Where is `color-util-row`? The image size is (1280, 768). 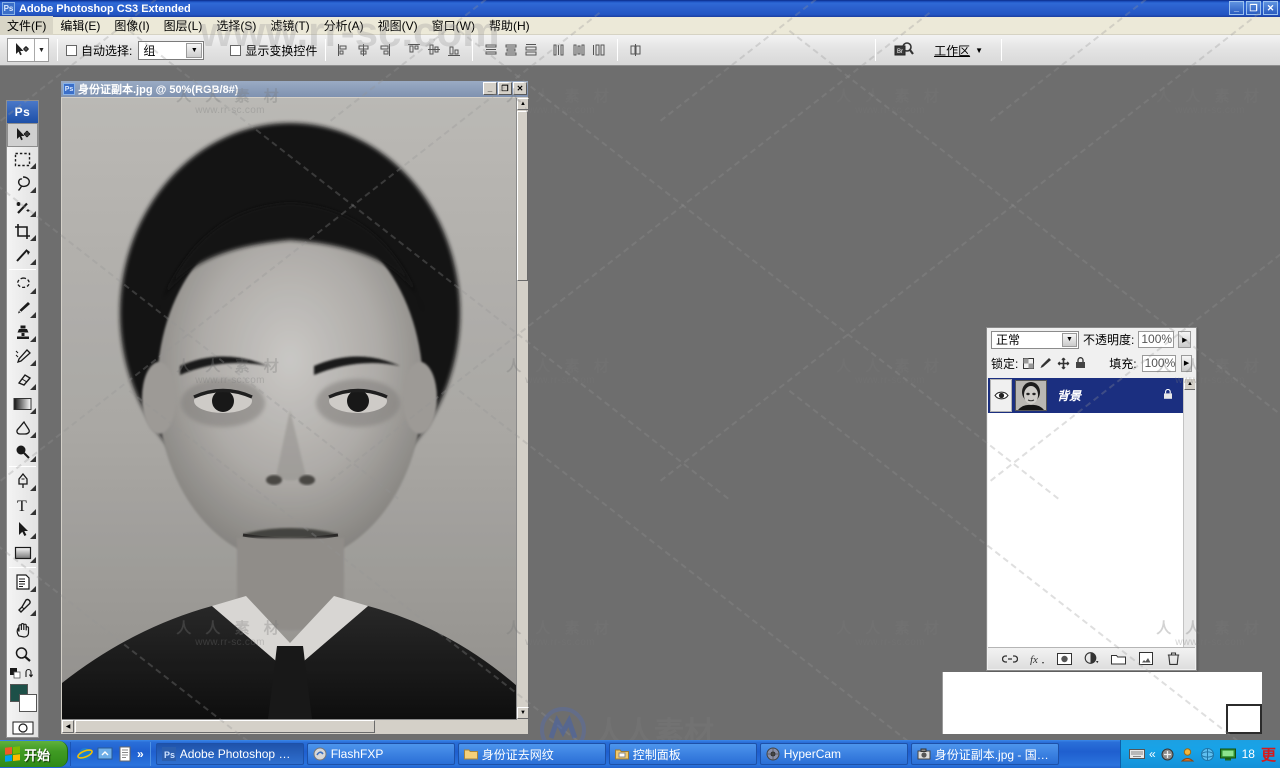 color-util-row is located at coordinates (22, 673).